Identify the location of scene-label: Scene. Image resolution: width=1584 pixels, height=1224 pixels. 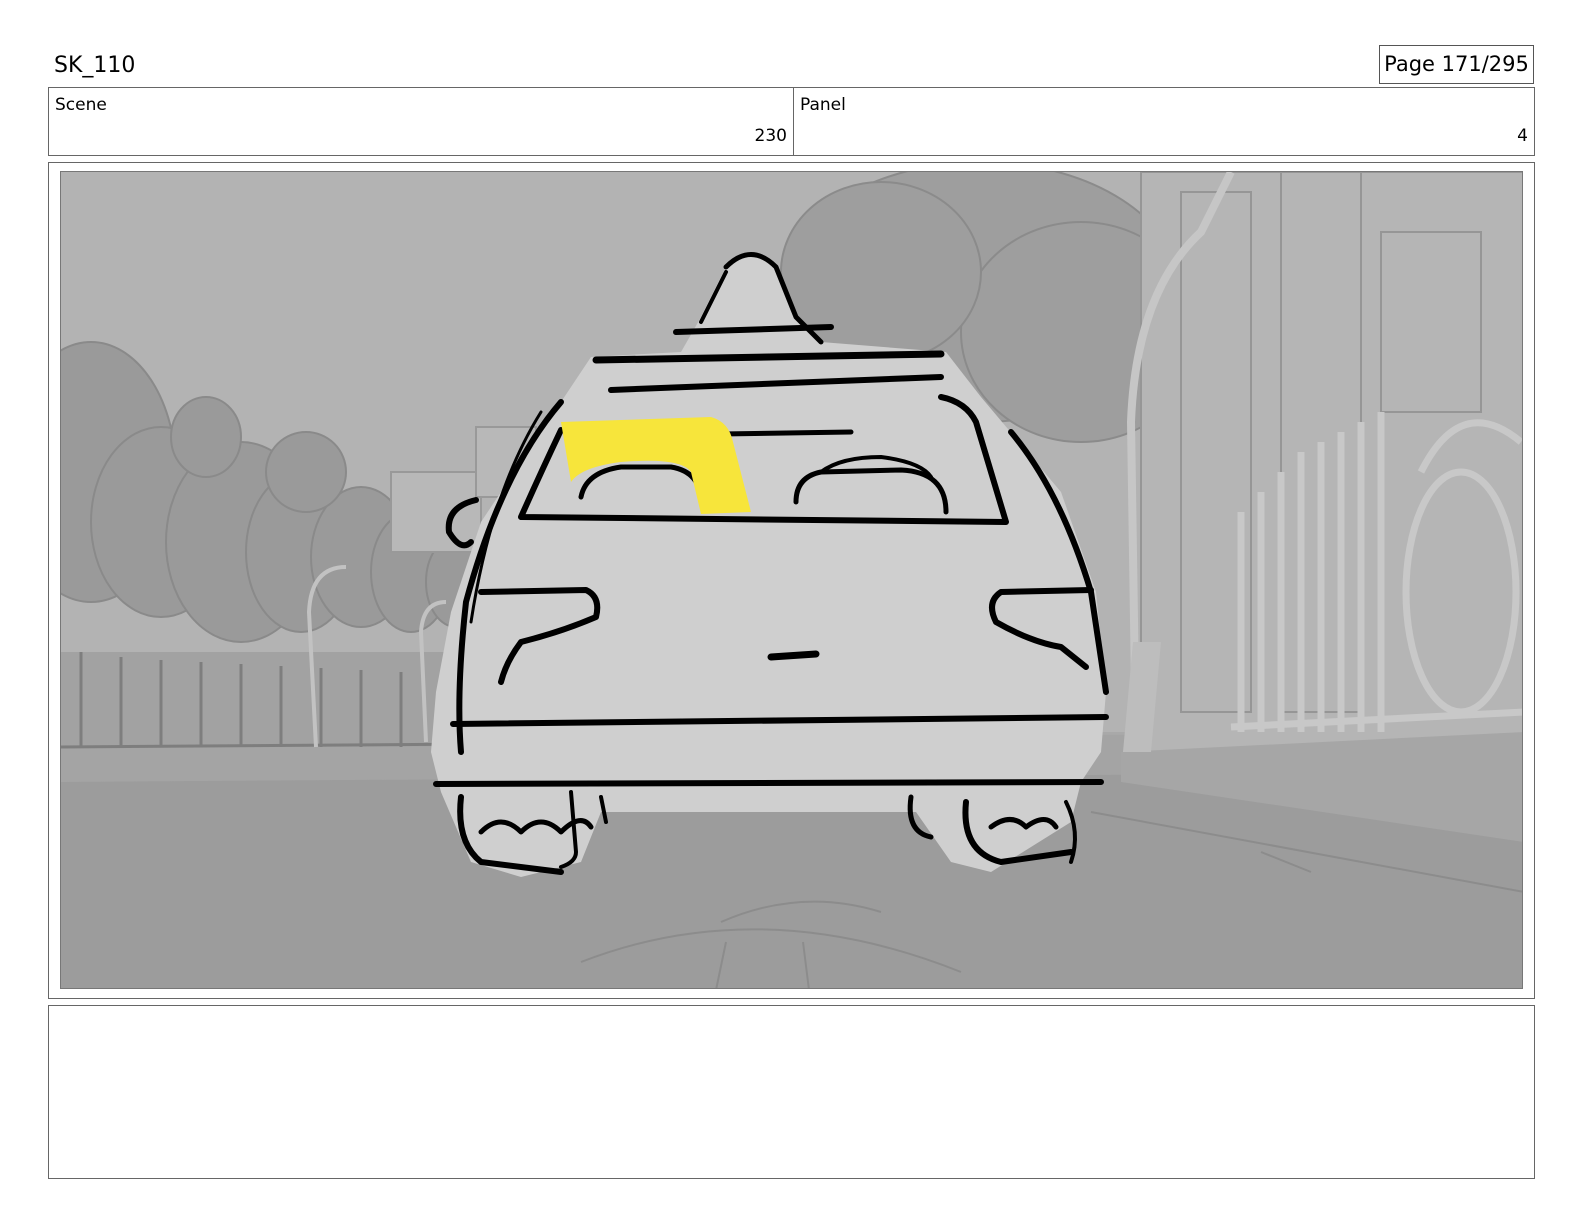
(81, 105).